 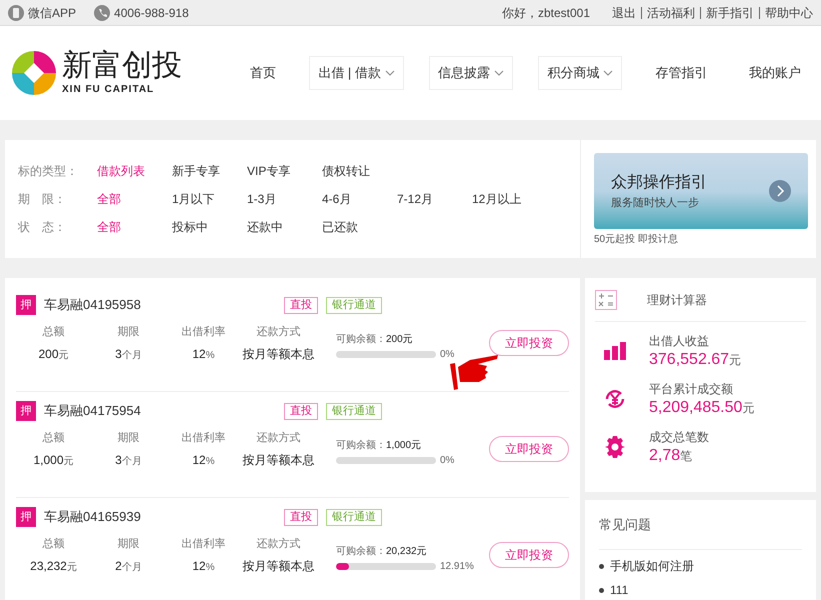 What do you see at coordinates (636, 239) in the screenshot?
I see `banner-caption: 50元起投 即投计息` at bounding box center [636, 239].